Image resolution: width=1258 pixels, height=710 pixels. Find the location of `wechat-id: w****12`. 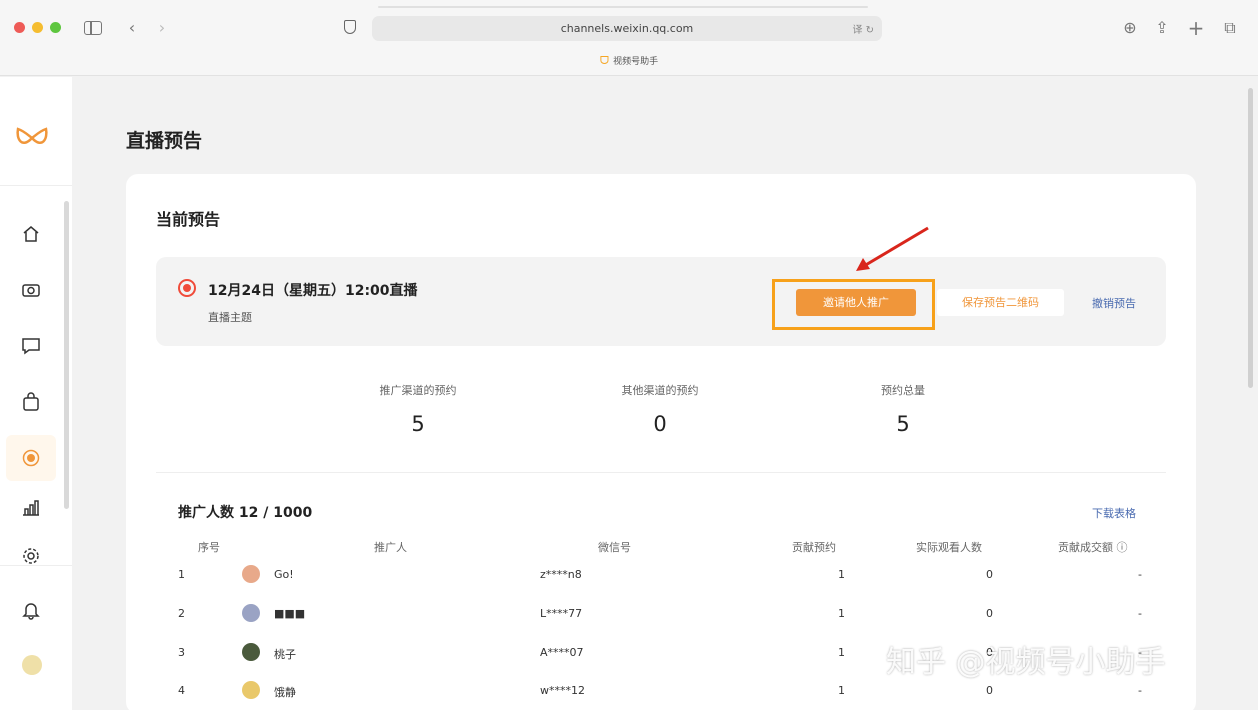

wechat-id: w****12 is located at coordinates (562, 690).